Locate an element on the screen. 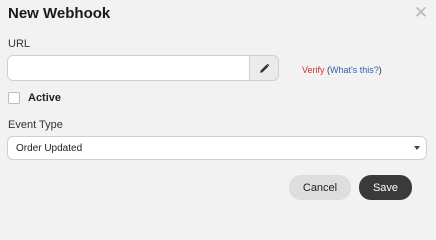 This screenshot has width=436, height=240. verify-link: Verify is located at coordinates (313, 70).